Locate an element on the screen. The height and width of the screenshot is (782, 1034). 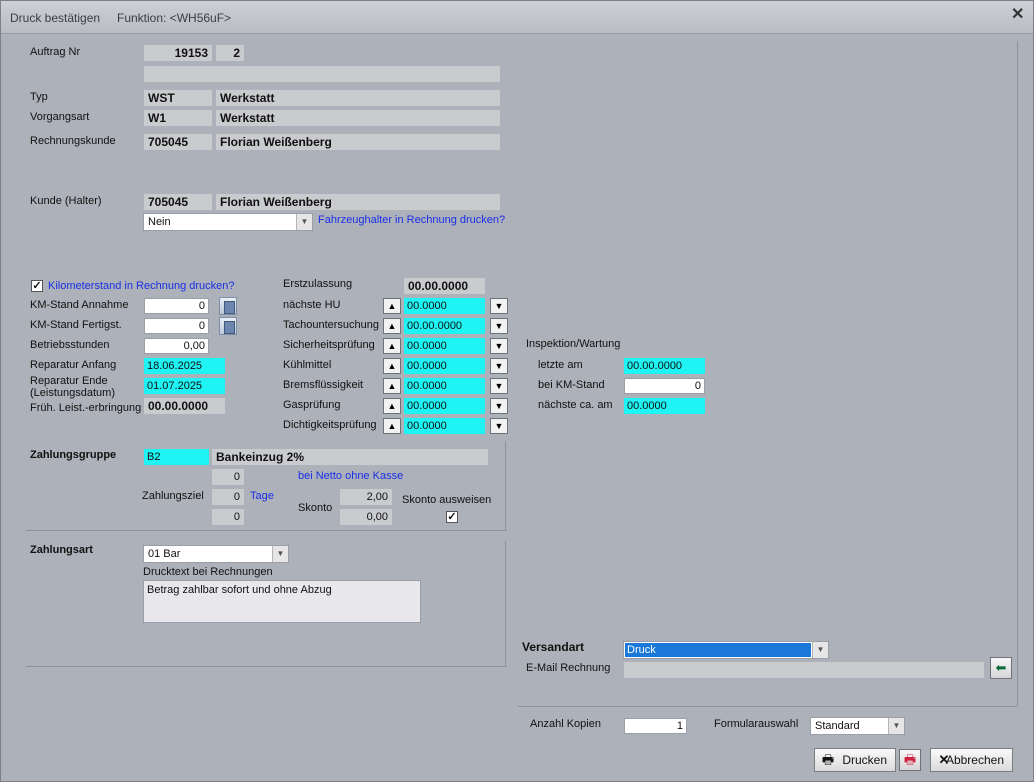
frueh-label: Früh. Leist.-erbringung is located at coordinates (86, 408).